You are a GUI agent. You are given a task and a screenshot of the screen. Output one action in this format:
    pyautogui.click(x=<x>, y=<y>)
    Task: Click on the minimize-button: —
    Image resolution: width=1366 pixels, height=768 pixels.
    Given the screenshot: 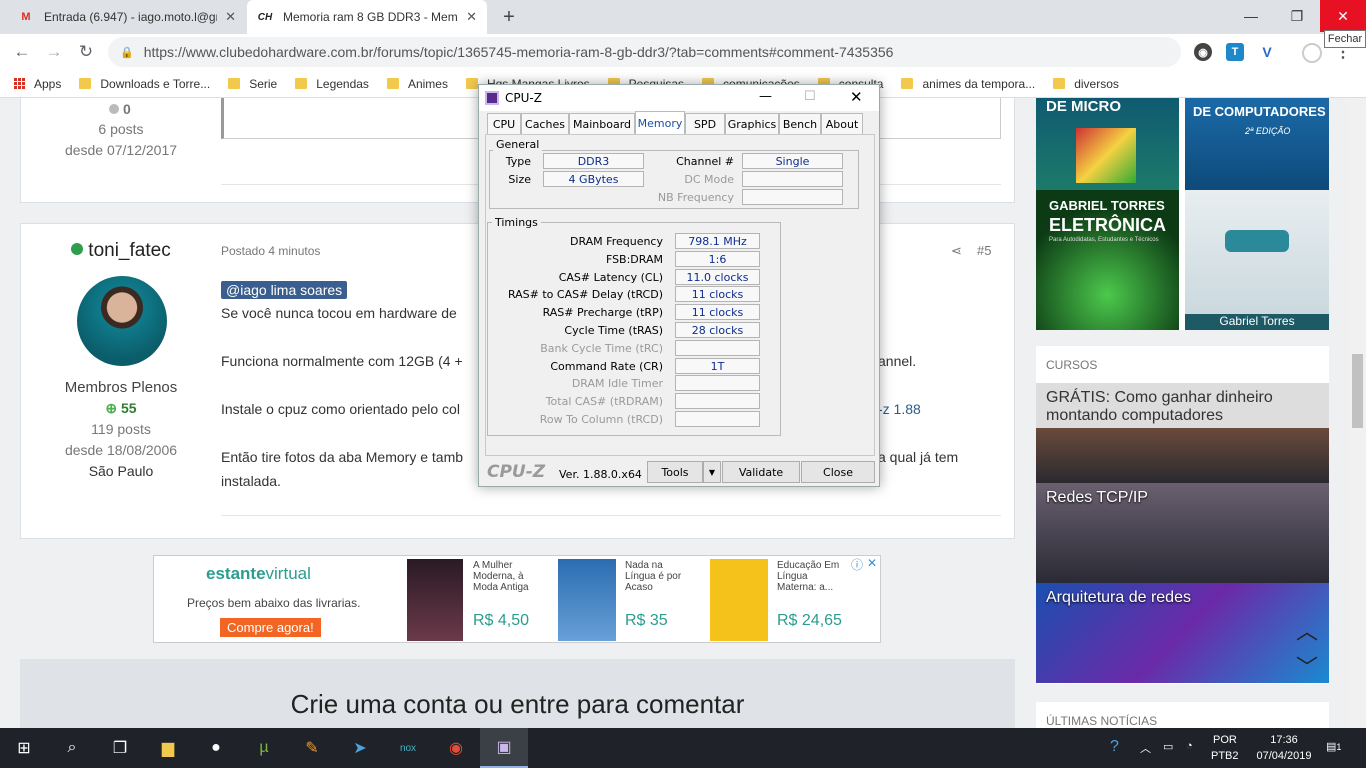 What is the action you would take?
    pyautogui.click(x=1251, y=16)
    